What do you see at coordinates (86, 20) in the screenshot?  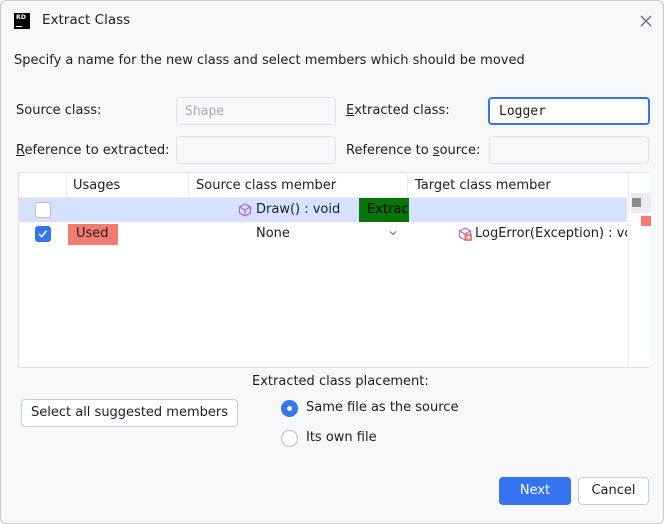 I see `dialog-title: Extract Class` at bounding box center [86, 20].